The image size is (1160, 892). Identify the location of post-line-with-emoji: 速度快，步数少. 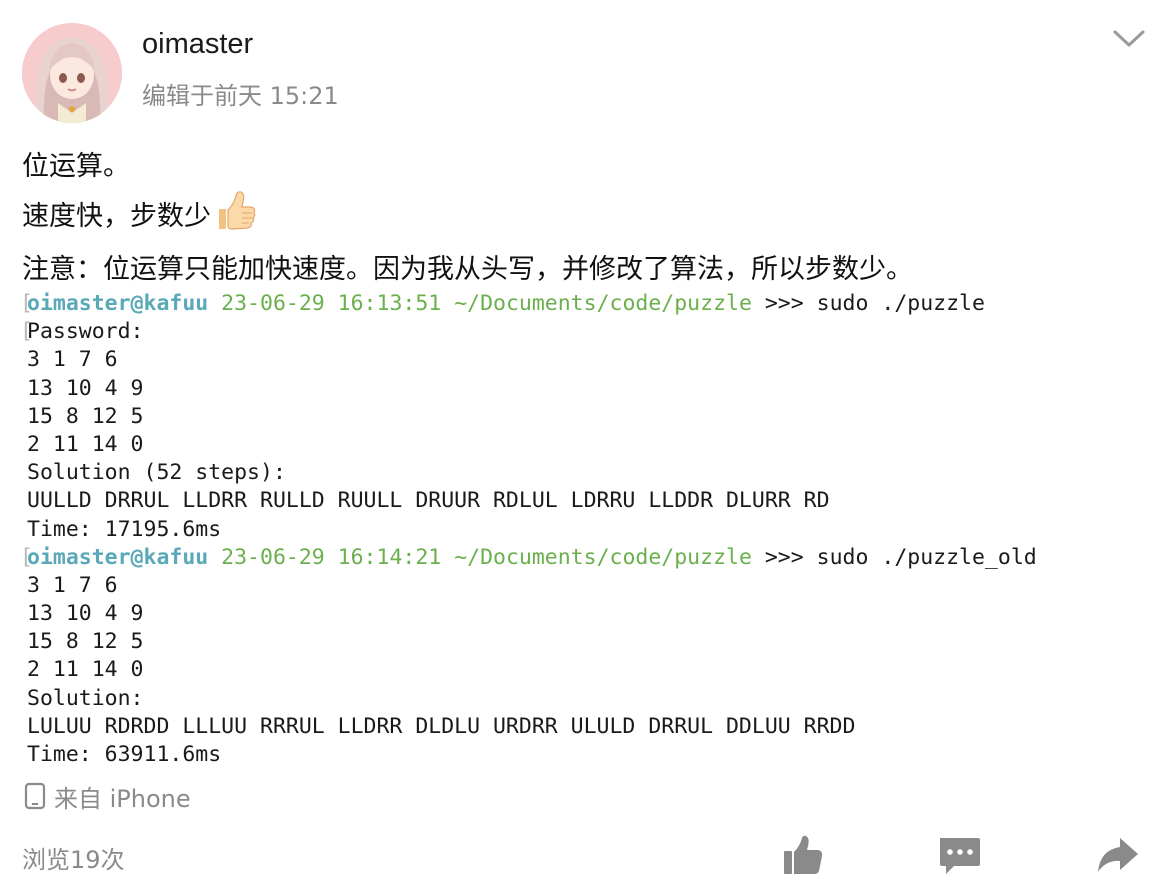
(577, 218).